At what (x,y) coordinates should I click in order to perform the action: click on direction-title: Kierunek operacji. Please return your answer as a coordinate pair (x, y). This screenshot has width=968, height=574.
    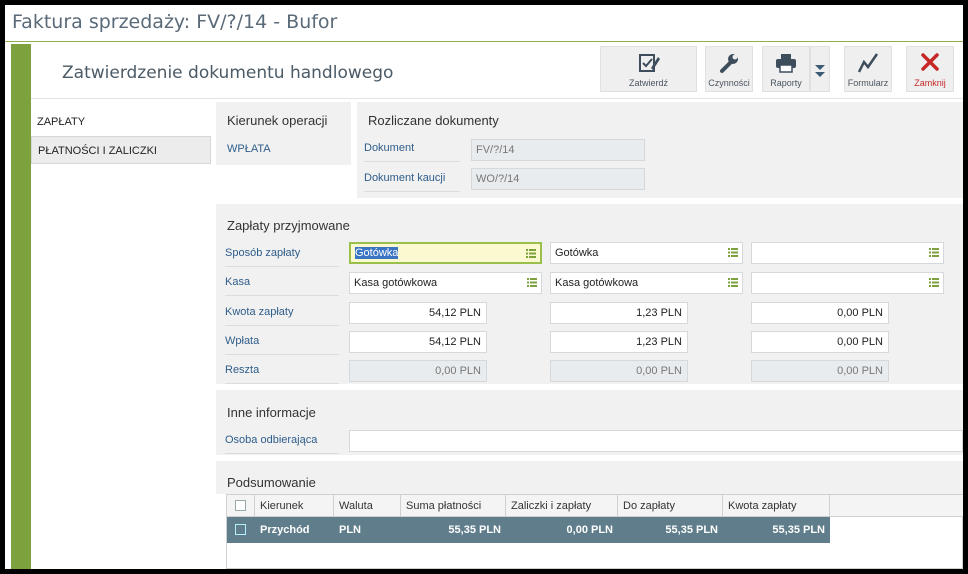
    Looking at the image, I should click on (277, 120).